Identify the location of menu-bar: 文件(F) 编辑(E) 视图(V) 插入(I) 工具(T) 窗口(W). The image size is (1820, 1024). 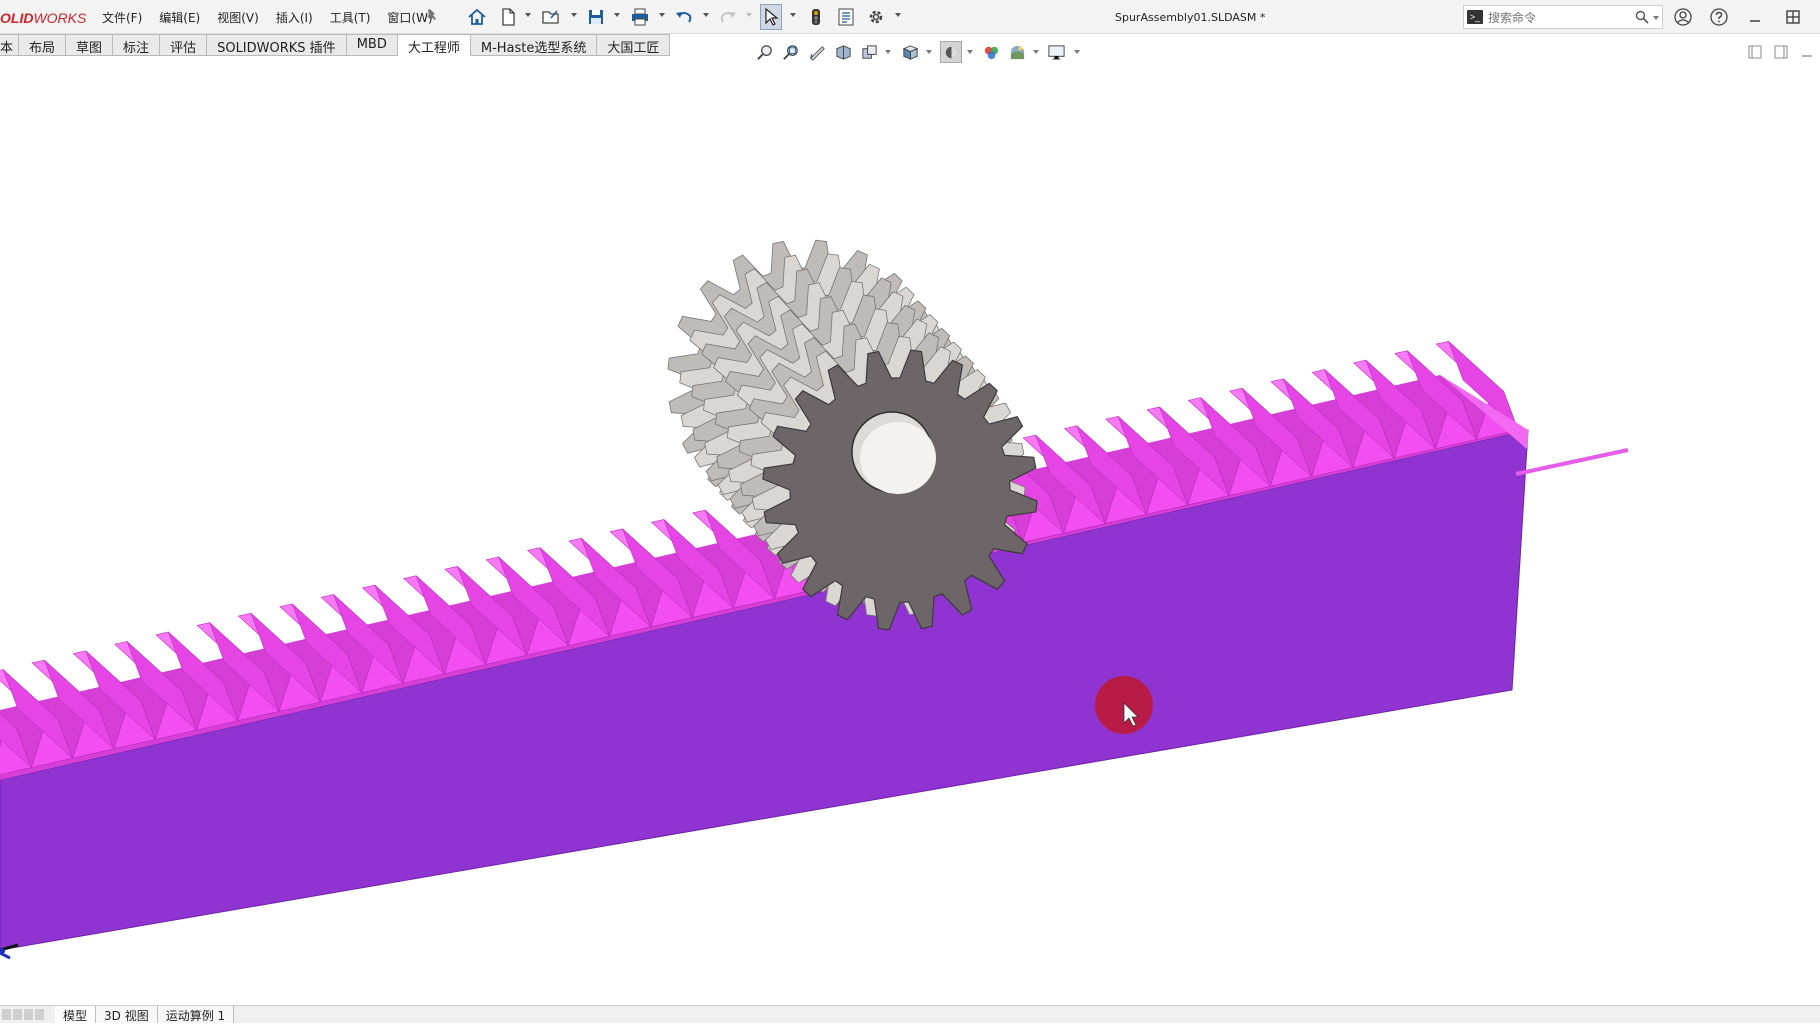
(276, 17).